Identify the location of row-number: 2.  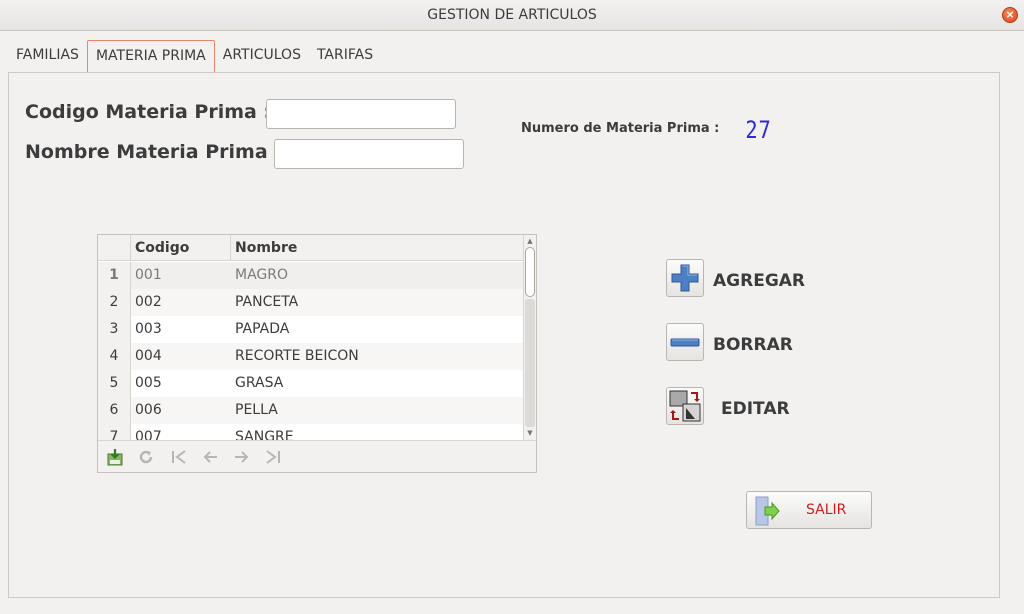
(114, 302).